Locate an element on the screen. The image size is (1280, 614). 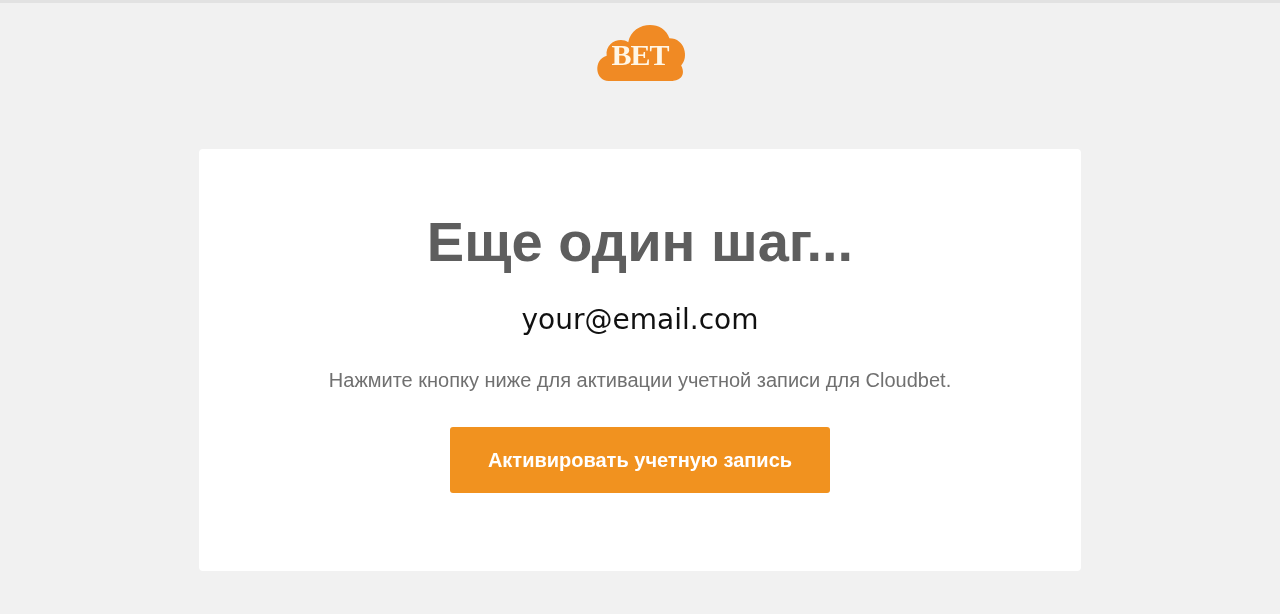
message: Нажмите кнопку ниже для активации учетной записи для Cloudbet. is located at coordinates (640, 380).